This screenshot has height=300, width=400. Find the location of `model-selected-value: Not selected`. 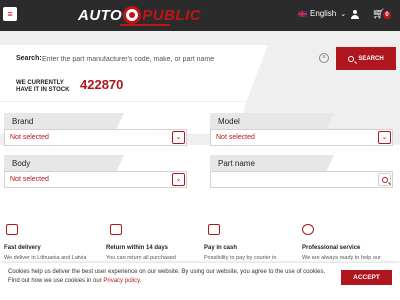

model-selected-value: Not selected is located at coordinates (235, 137).